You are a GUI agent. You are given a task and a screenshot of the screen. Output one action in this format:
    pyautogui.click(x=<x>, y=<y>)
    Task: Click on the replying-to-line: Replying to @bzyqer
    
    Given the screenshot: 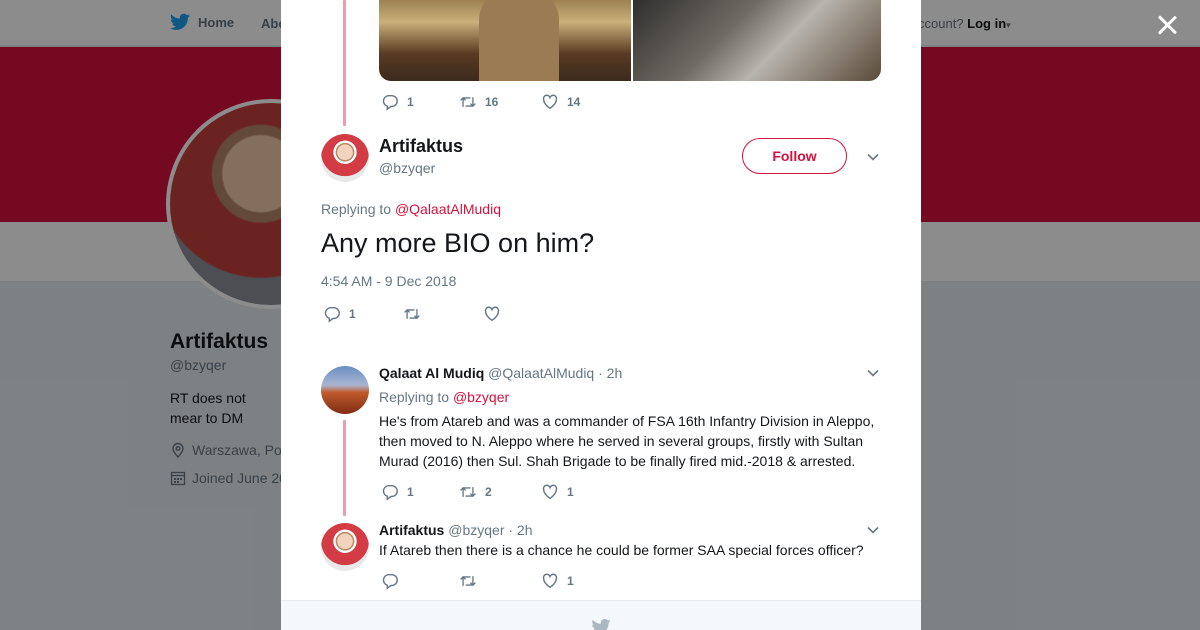 What is the action you would take?
    pyautogui.click(x=444, y=397)
    